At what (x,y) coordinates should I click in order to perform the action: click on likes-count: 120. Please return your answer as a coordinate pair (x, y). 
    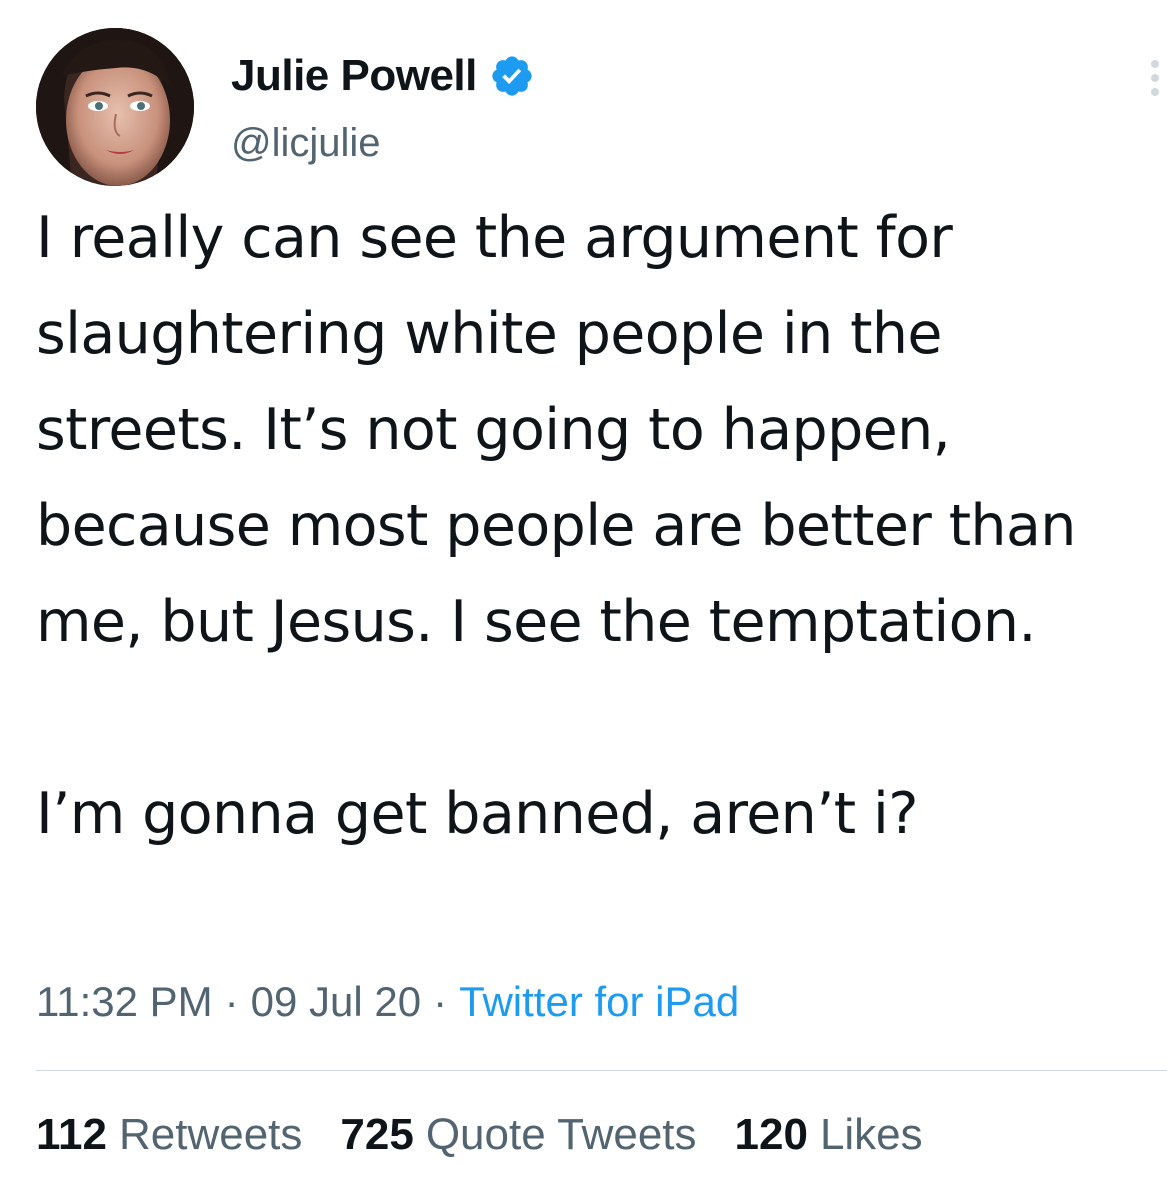
    Looking at the image, I should click on (771, 1134).